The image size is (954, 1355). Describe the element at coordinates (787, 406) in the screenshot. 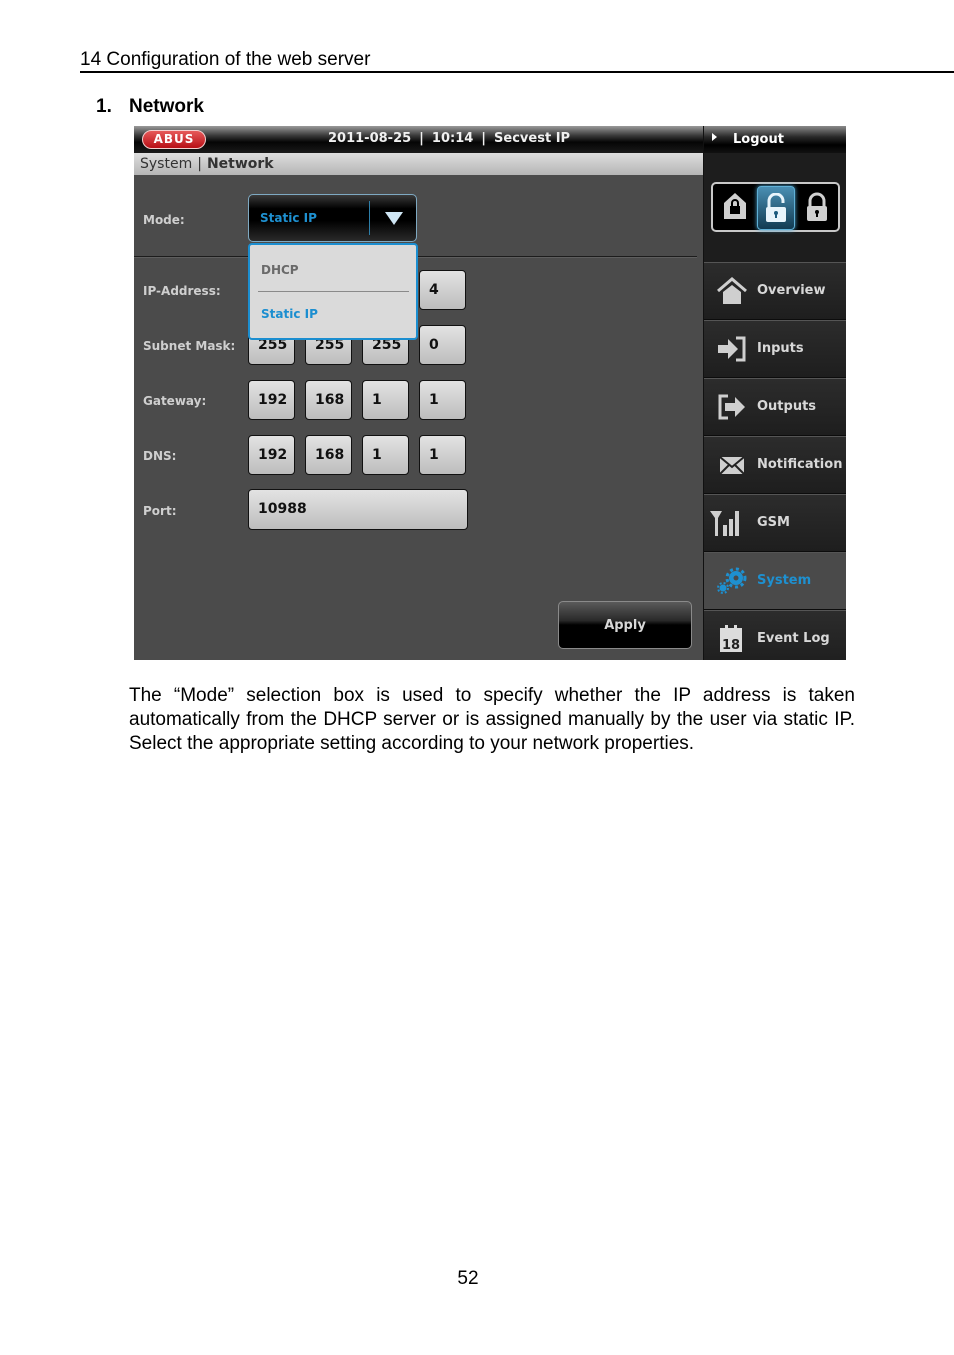

I see `nav-label: Outputs` at that location.